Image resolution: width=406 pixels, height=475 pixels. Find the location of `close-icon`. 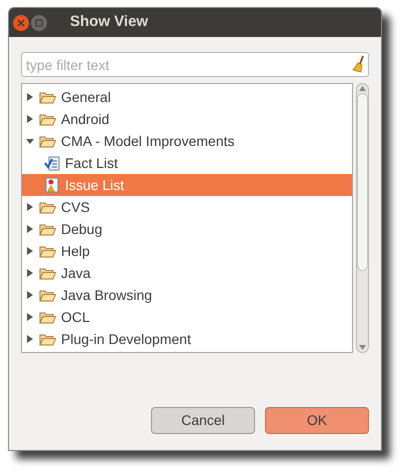

close-icon is located at coordinates (21, 22).